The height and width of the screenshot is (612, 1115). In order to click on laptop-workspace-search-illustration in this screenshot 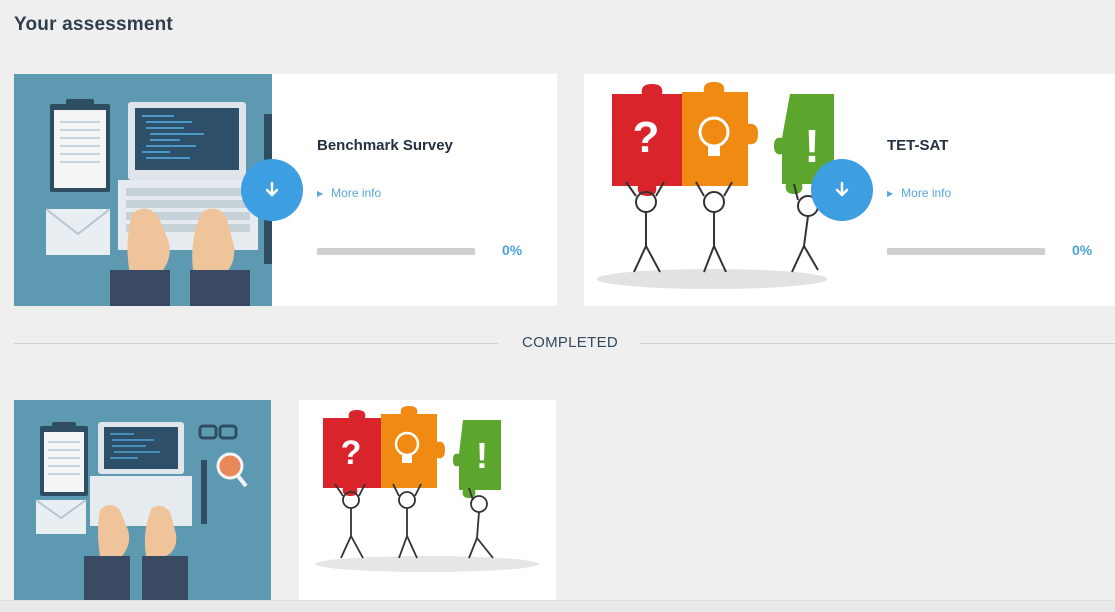, I will do `click(141, 511)`.